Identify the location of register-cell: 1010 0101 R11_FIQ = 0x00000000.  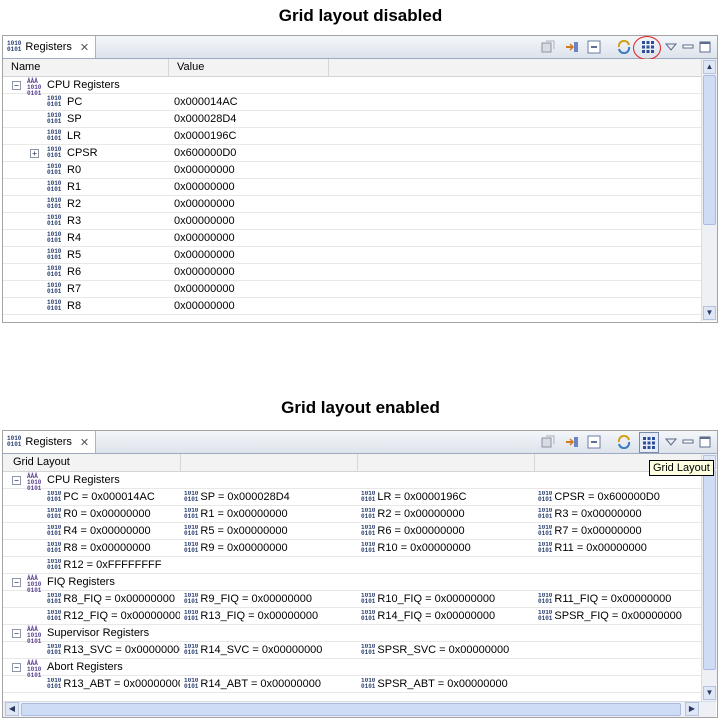
(604, 599).